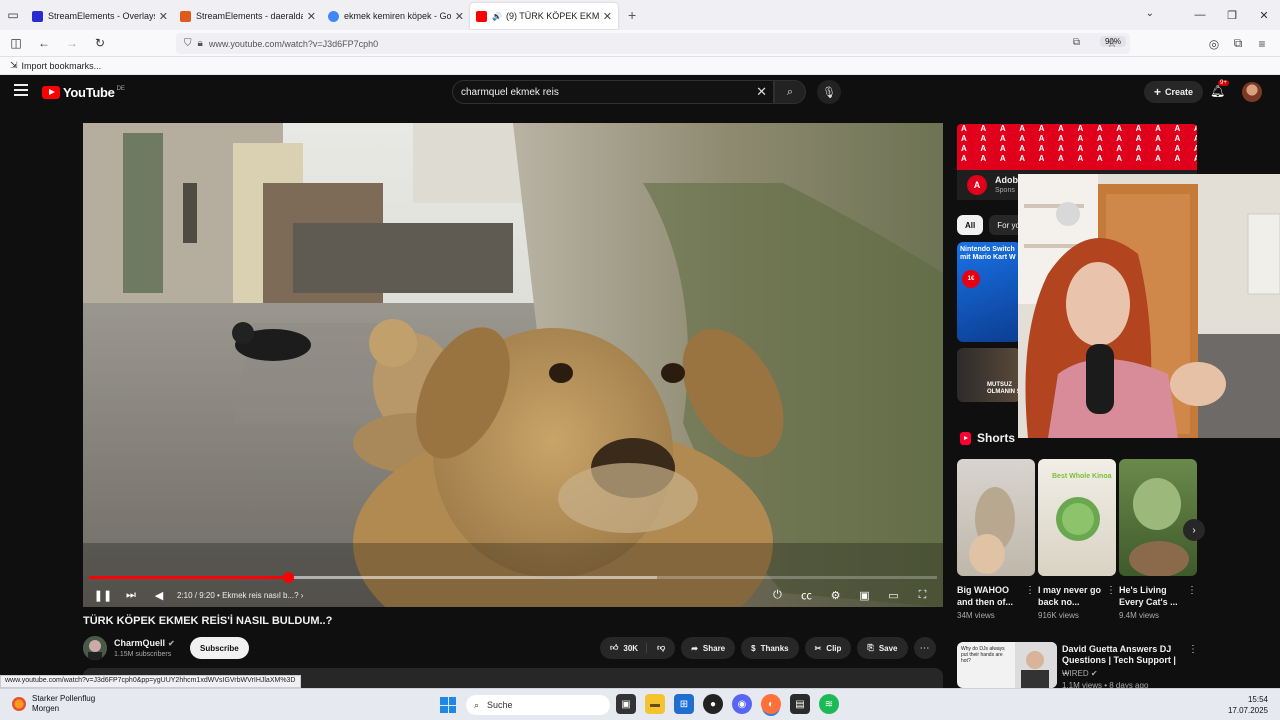  What do you see at coordinates (159, 595) in the screenshot?
I see `volume-icon: ◀︎` at bounding box center [159, 595].